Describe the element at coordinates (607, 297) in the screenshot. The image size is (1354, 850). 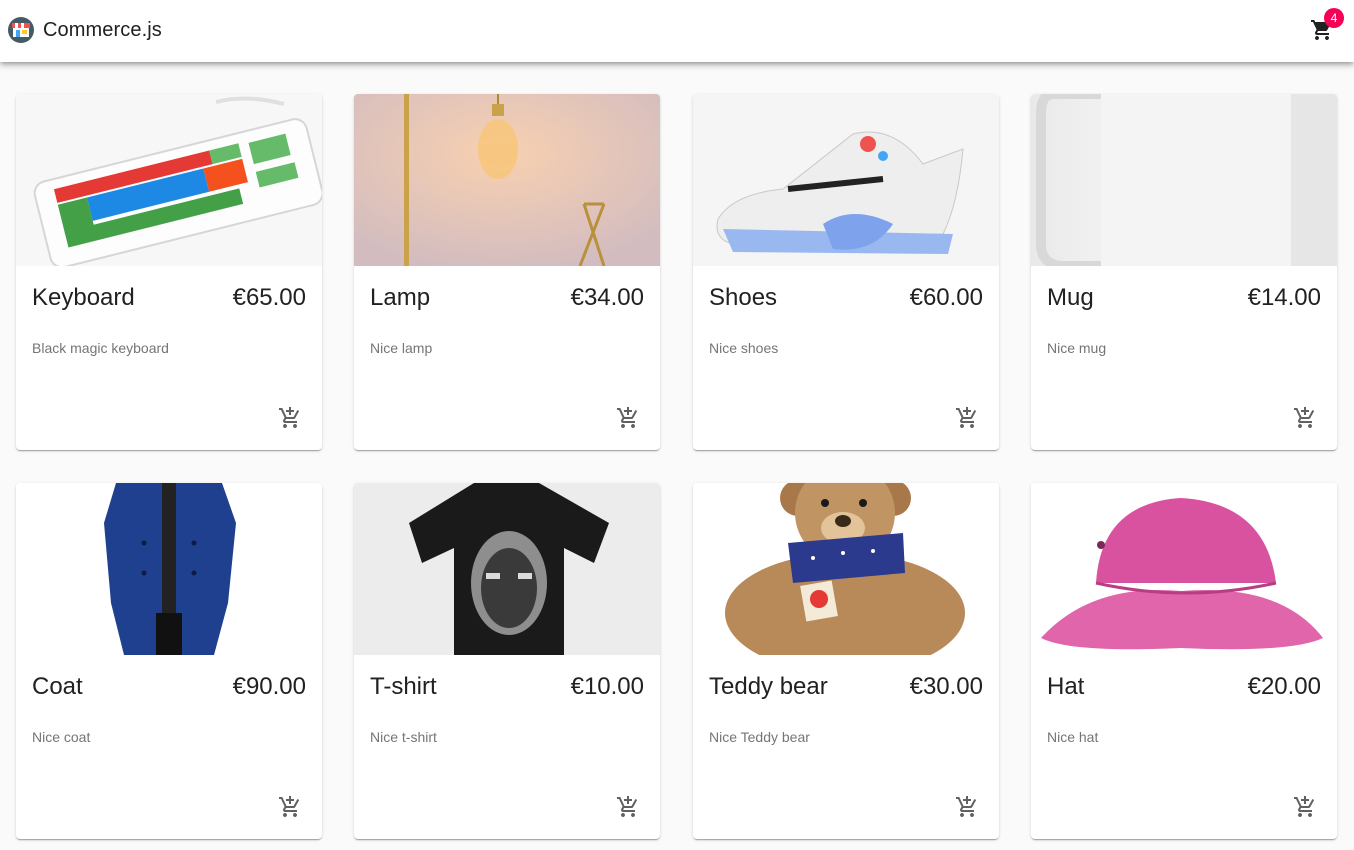
I see `product-price: €34.00` at that location.